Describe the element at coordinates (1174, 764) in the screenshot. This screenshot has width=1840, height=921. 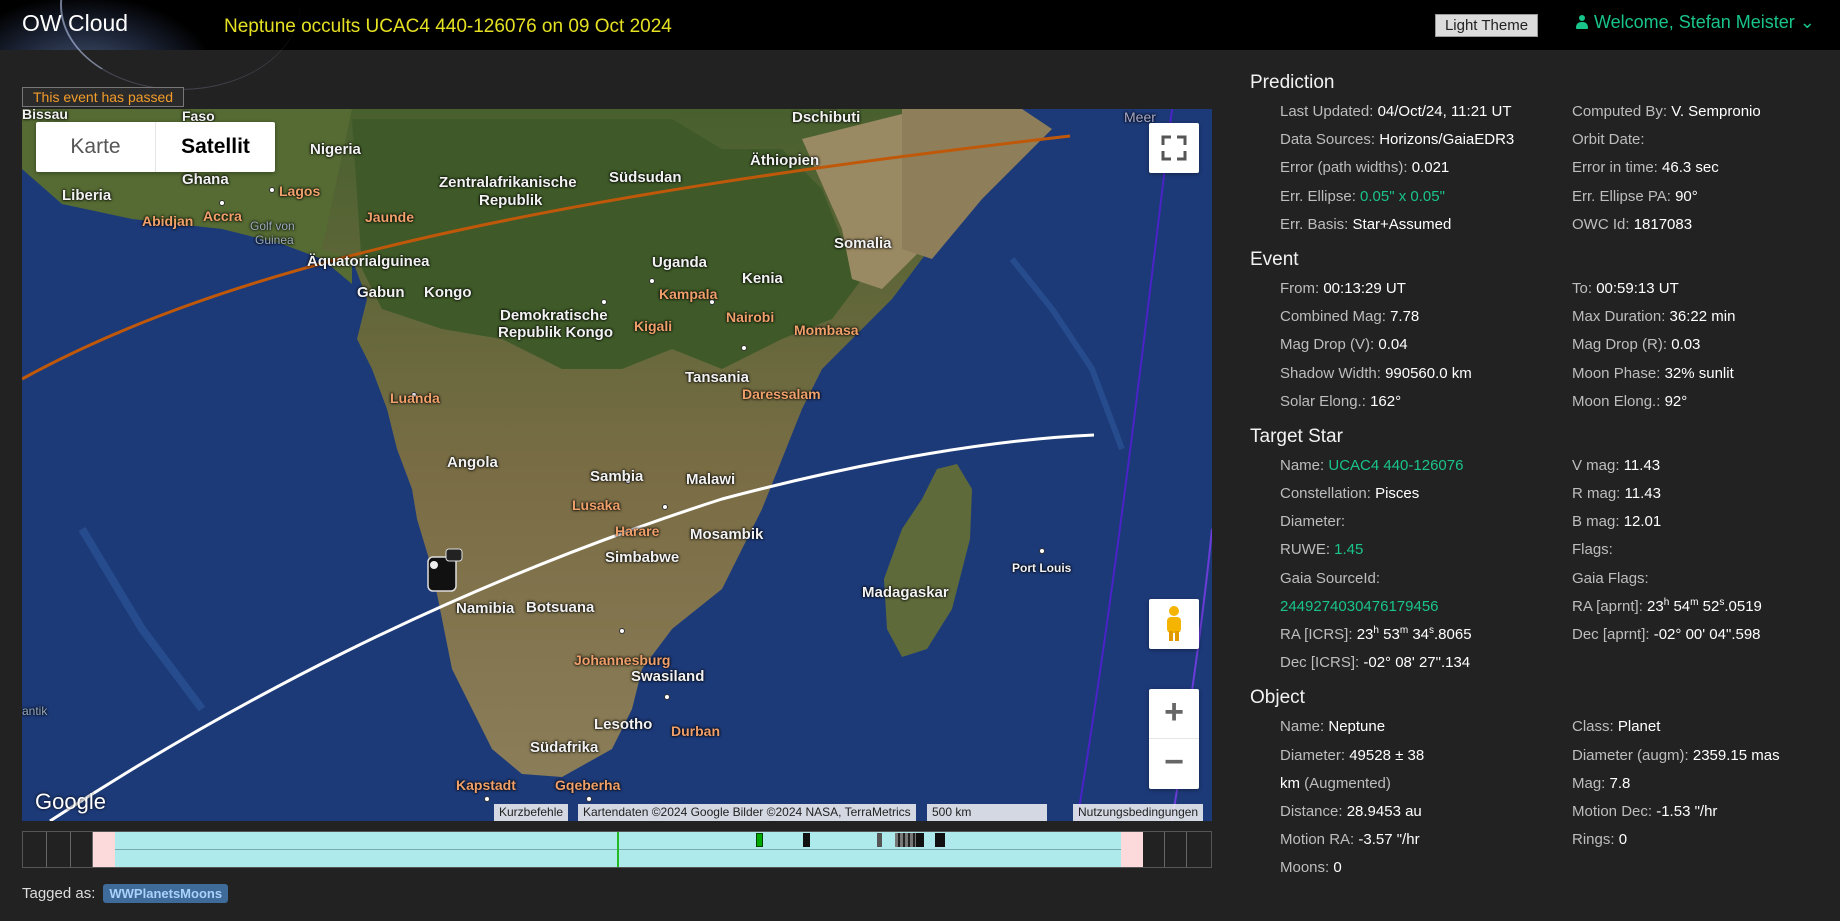
I see `zoom-out-button: −` at that location.